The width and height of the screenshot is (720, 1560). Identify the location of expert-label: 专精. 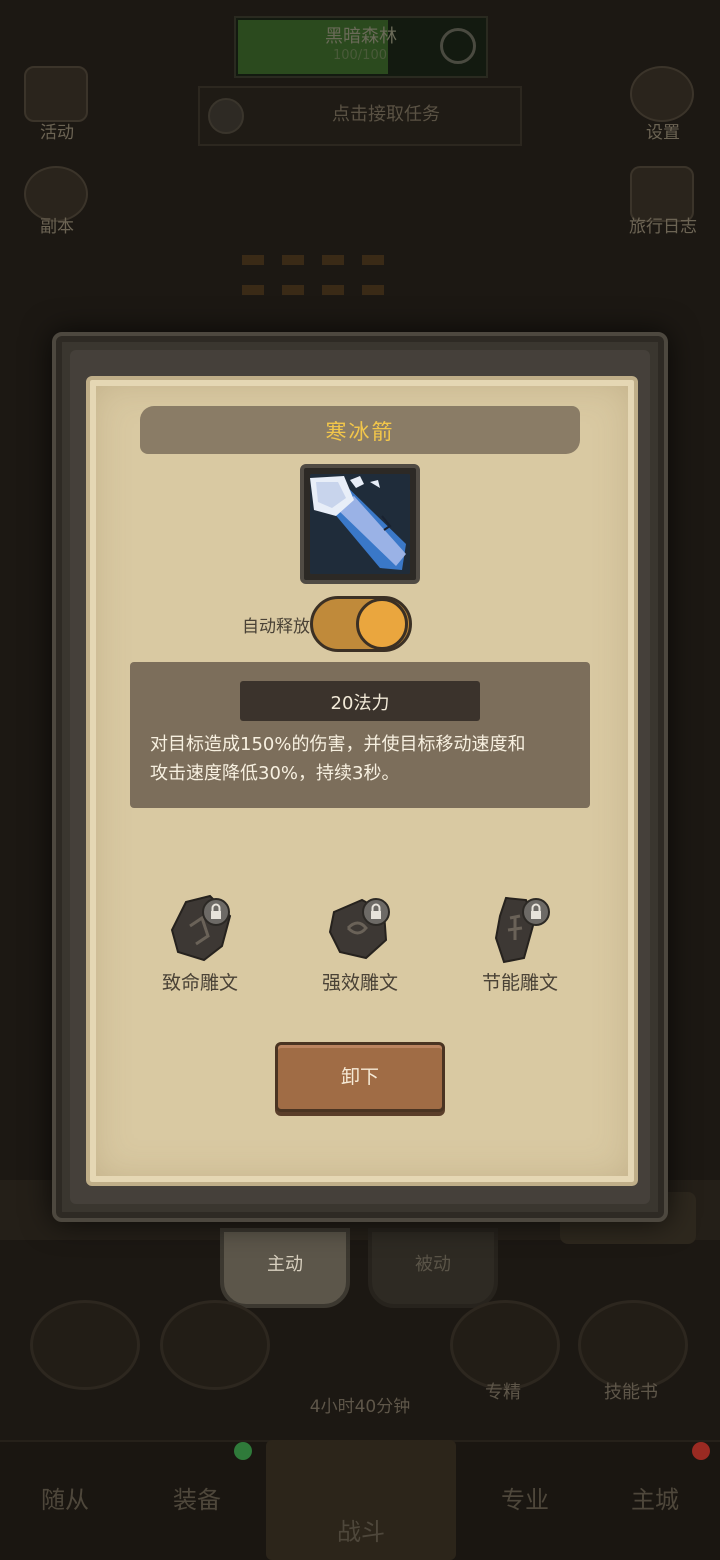
(503, 1392).